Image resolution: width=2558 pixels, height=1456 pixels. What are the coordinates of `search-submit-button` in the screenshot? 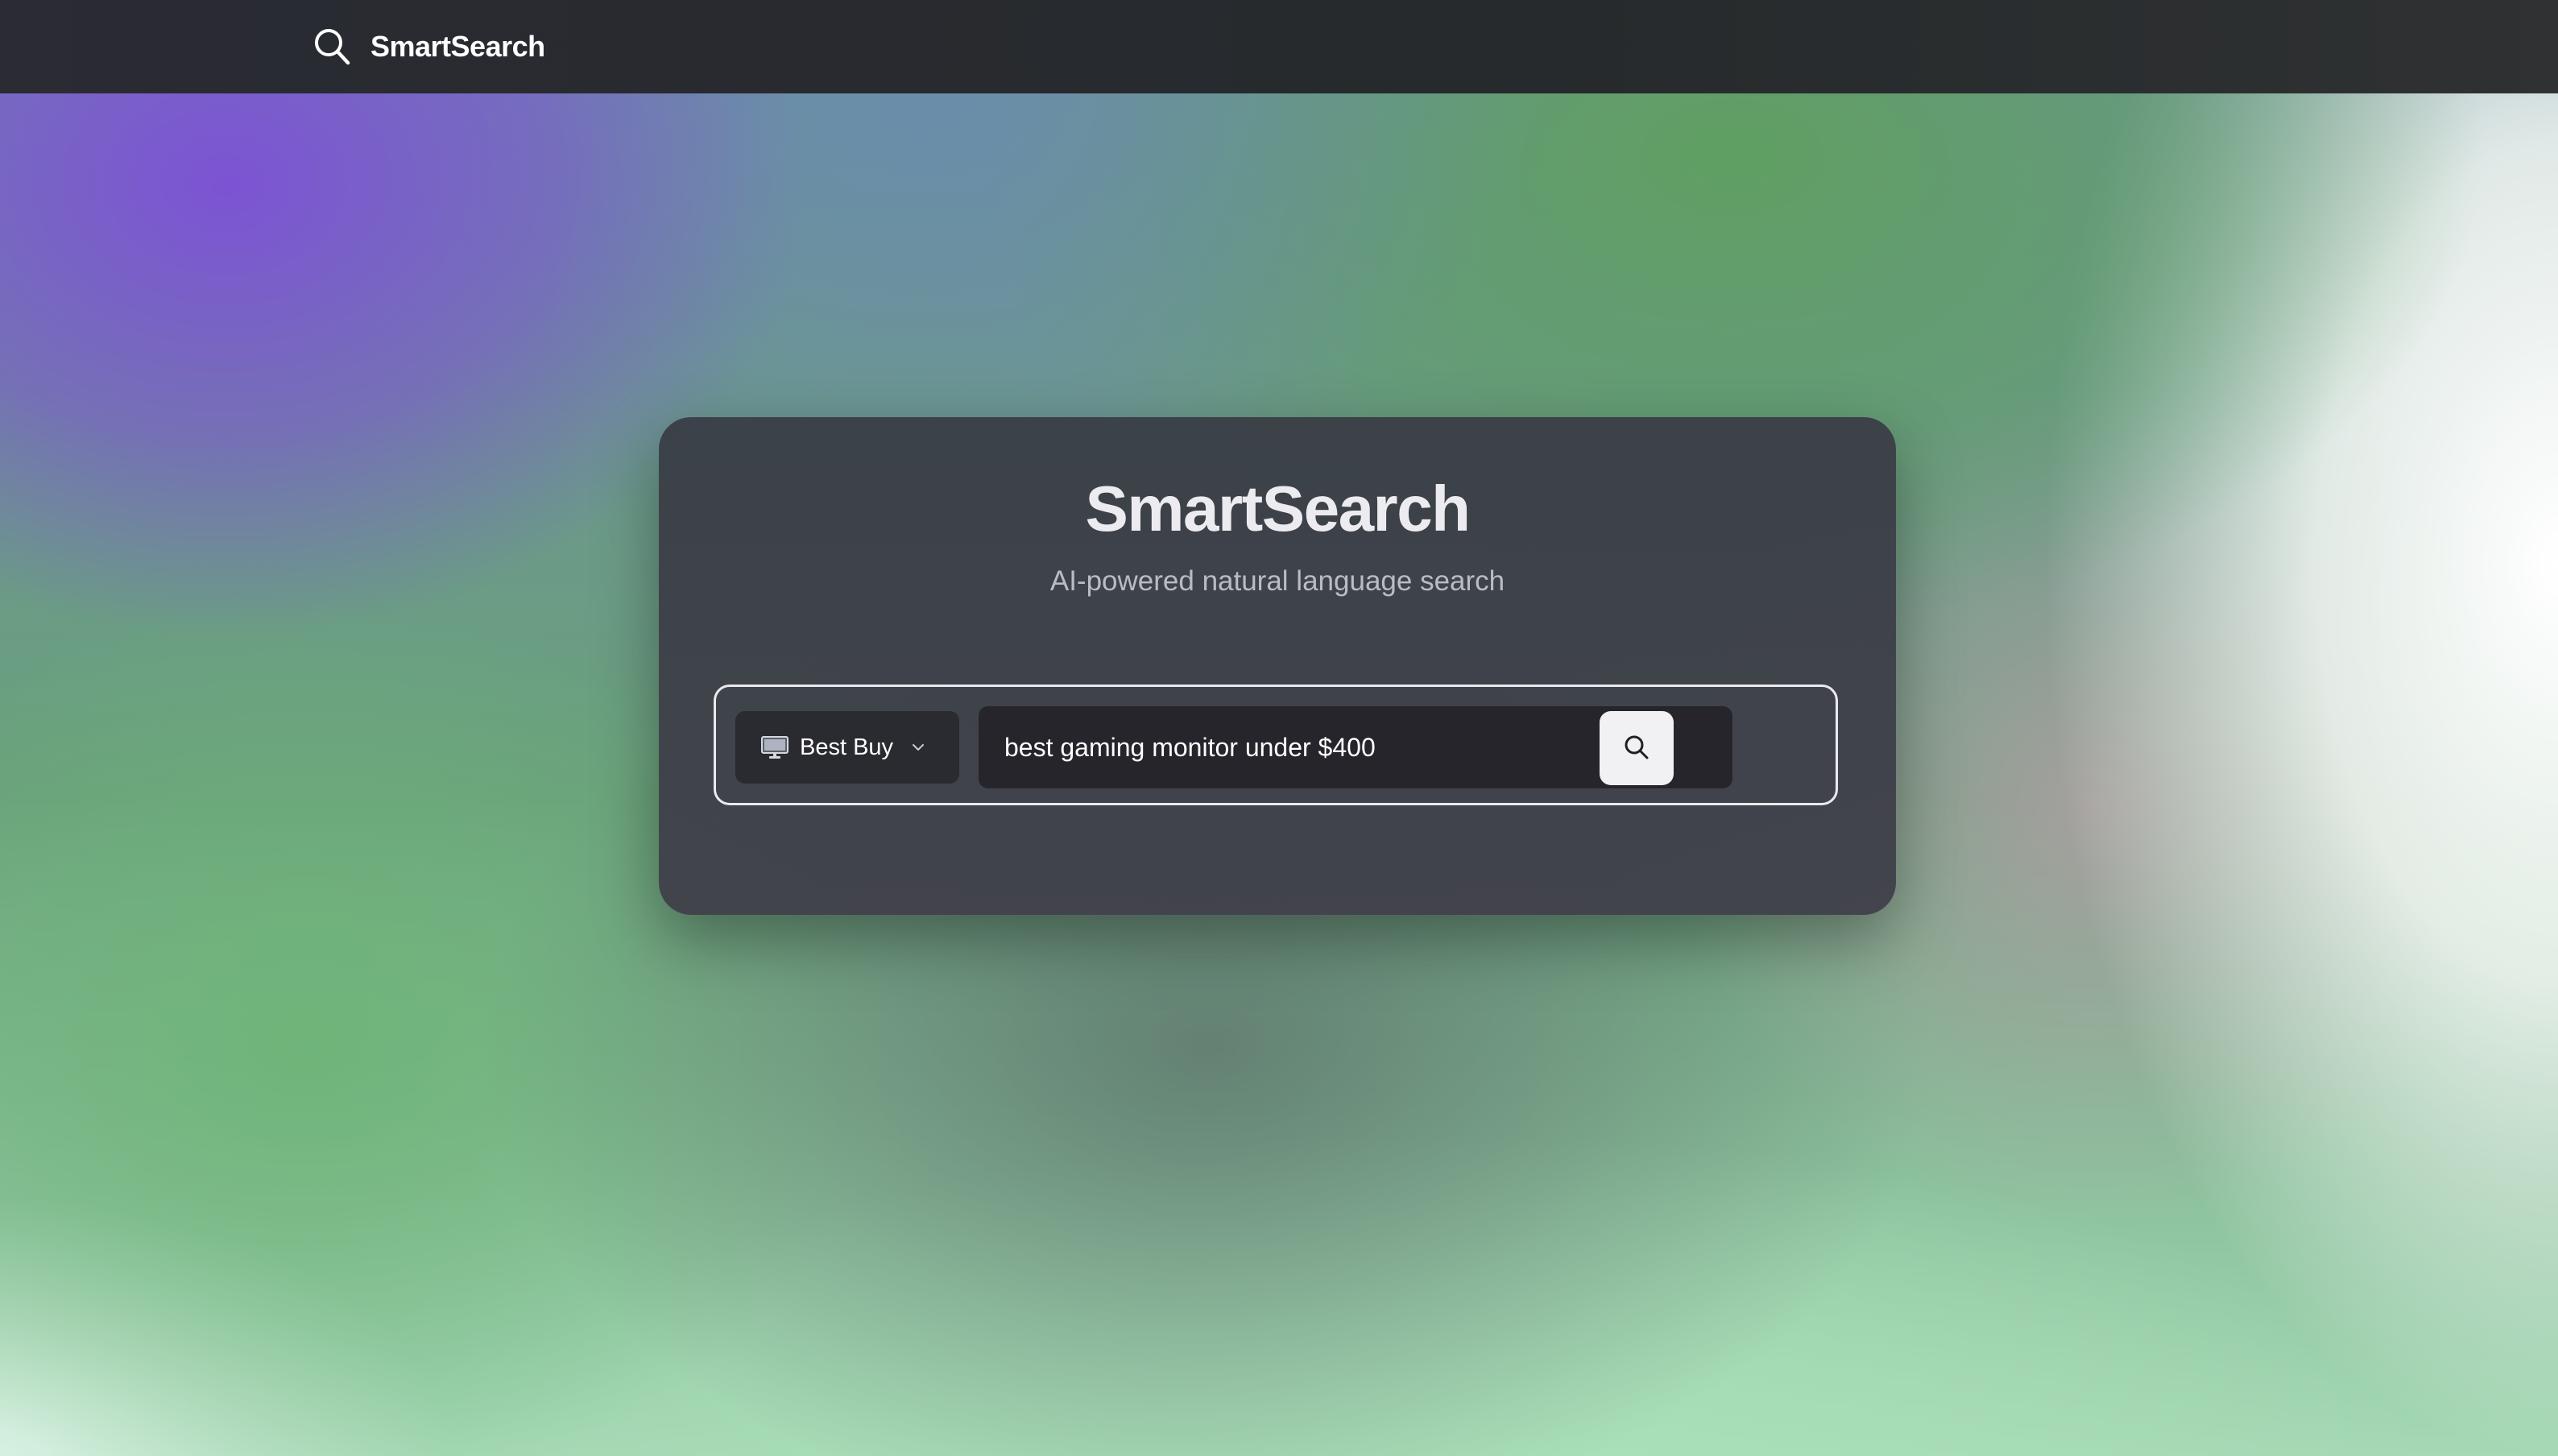 It's located at (1637, 748).